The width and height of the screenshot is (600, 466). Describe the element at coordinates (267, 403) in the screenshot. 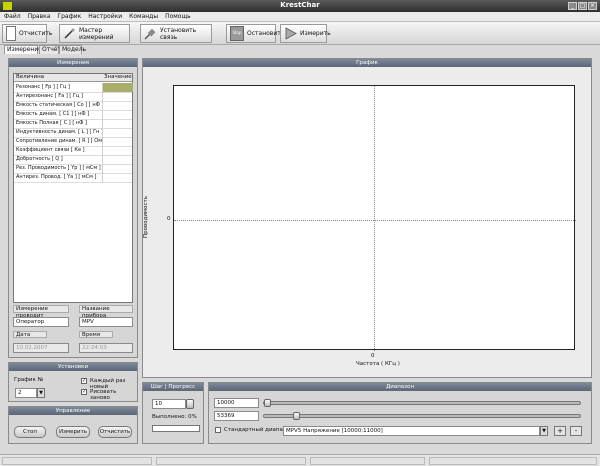

I see `range-from-slider-knob` at that location.